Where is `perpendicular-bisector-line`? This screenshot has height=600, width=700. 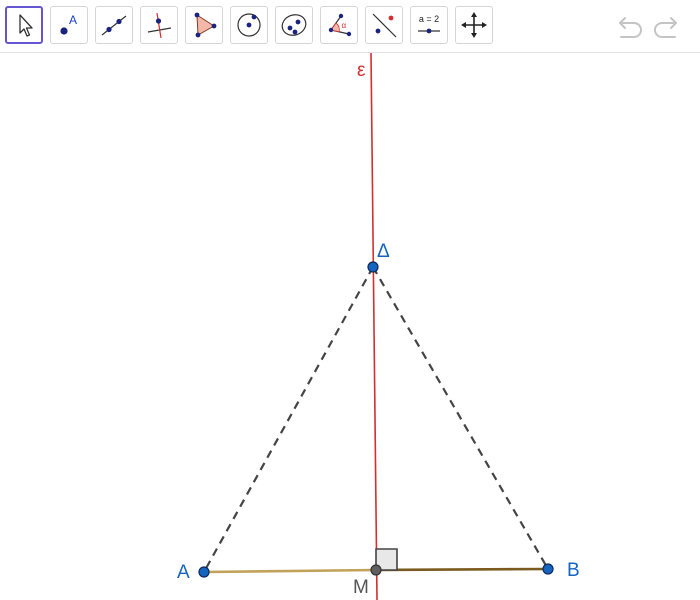 perpendicular-bisector-line is located at coordinates (374, 326).